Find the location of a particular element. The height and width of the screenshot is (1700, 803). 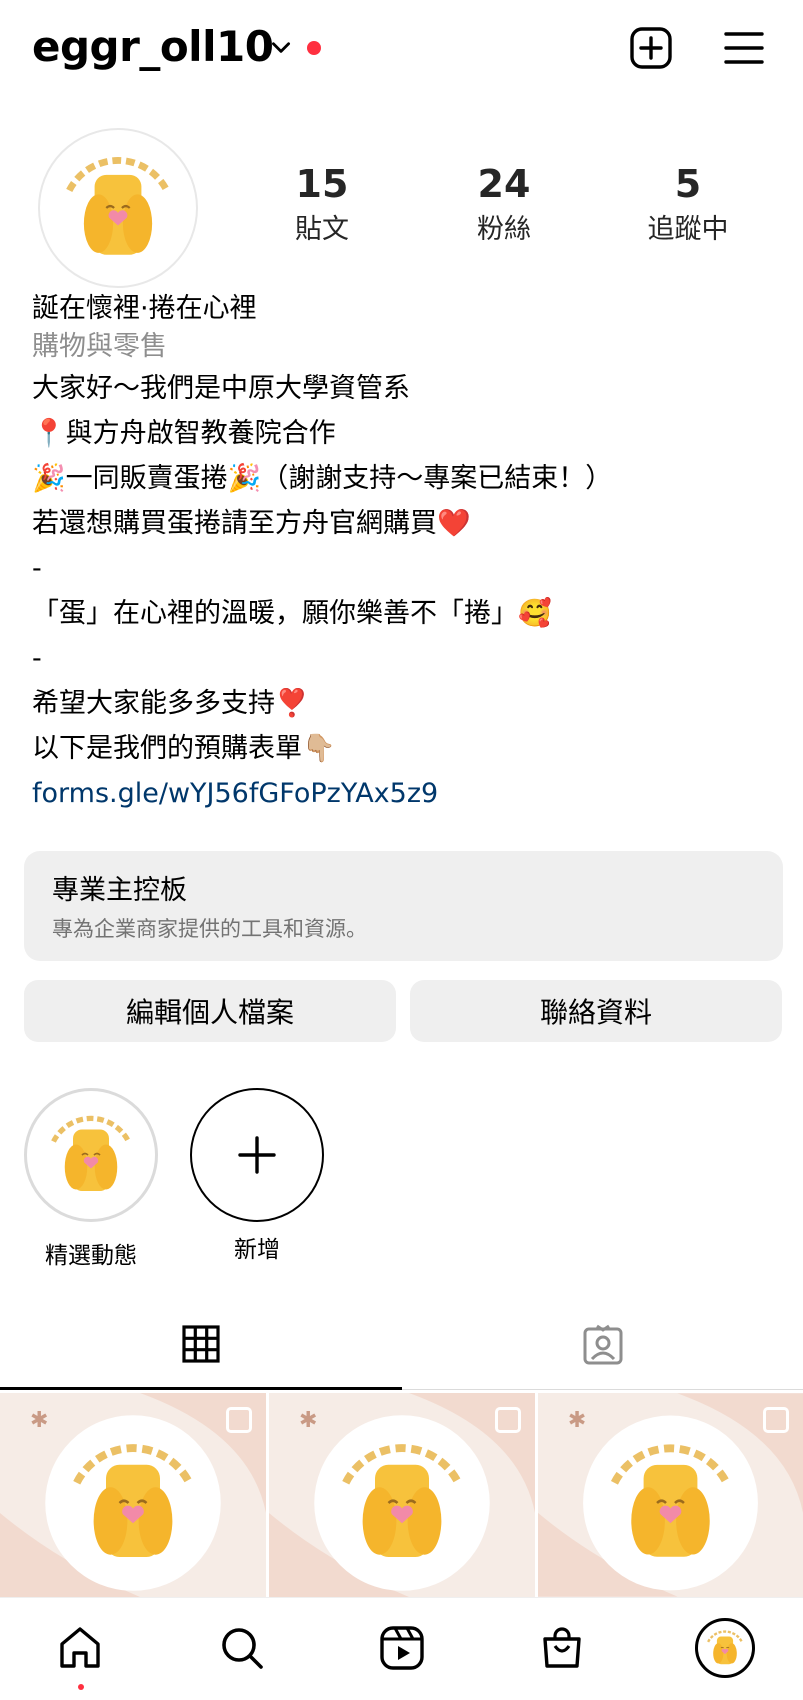

bio-text-line: 🎉一同販賣蛋捲🎉（謝謝支持～專案已結束！） is located at coordinates (322, 478).